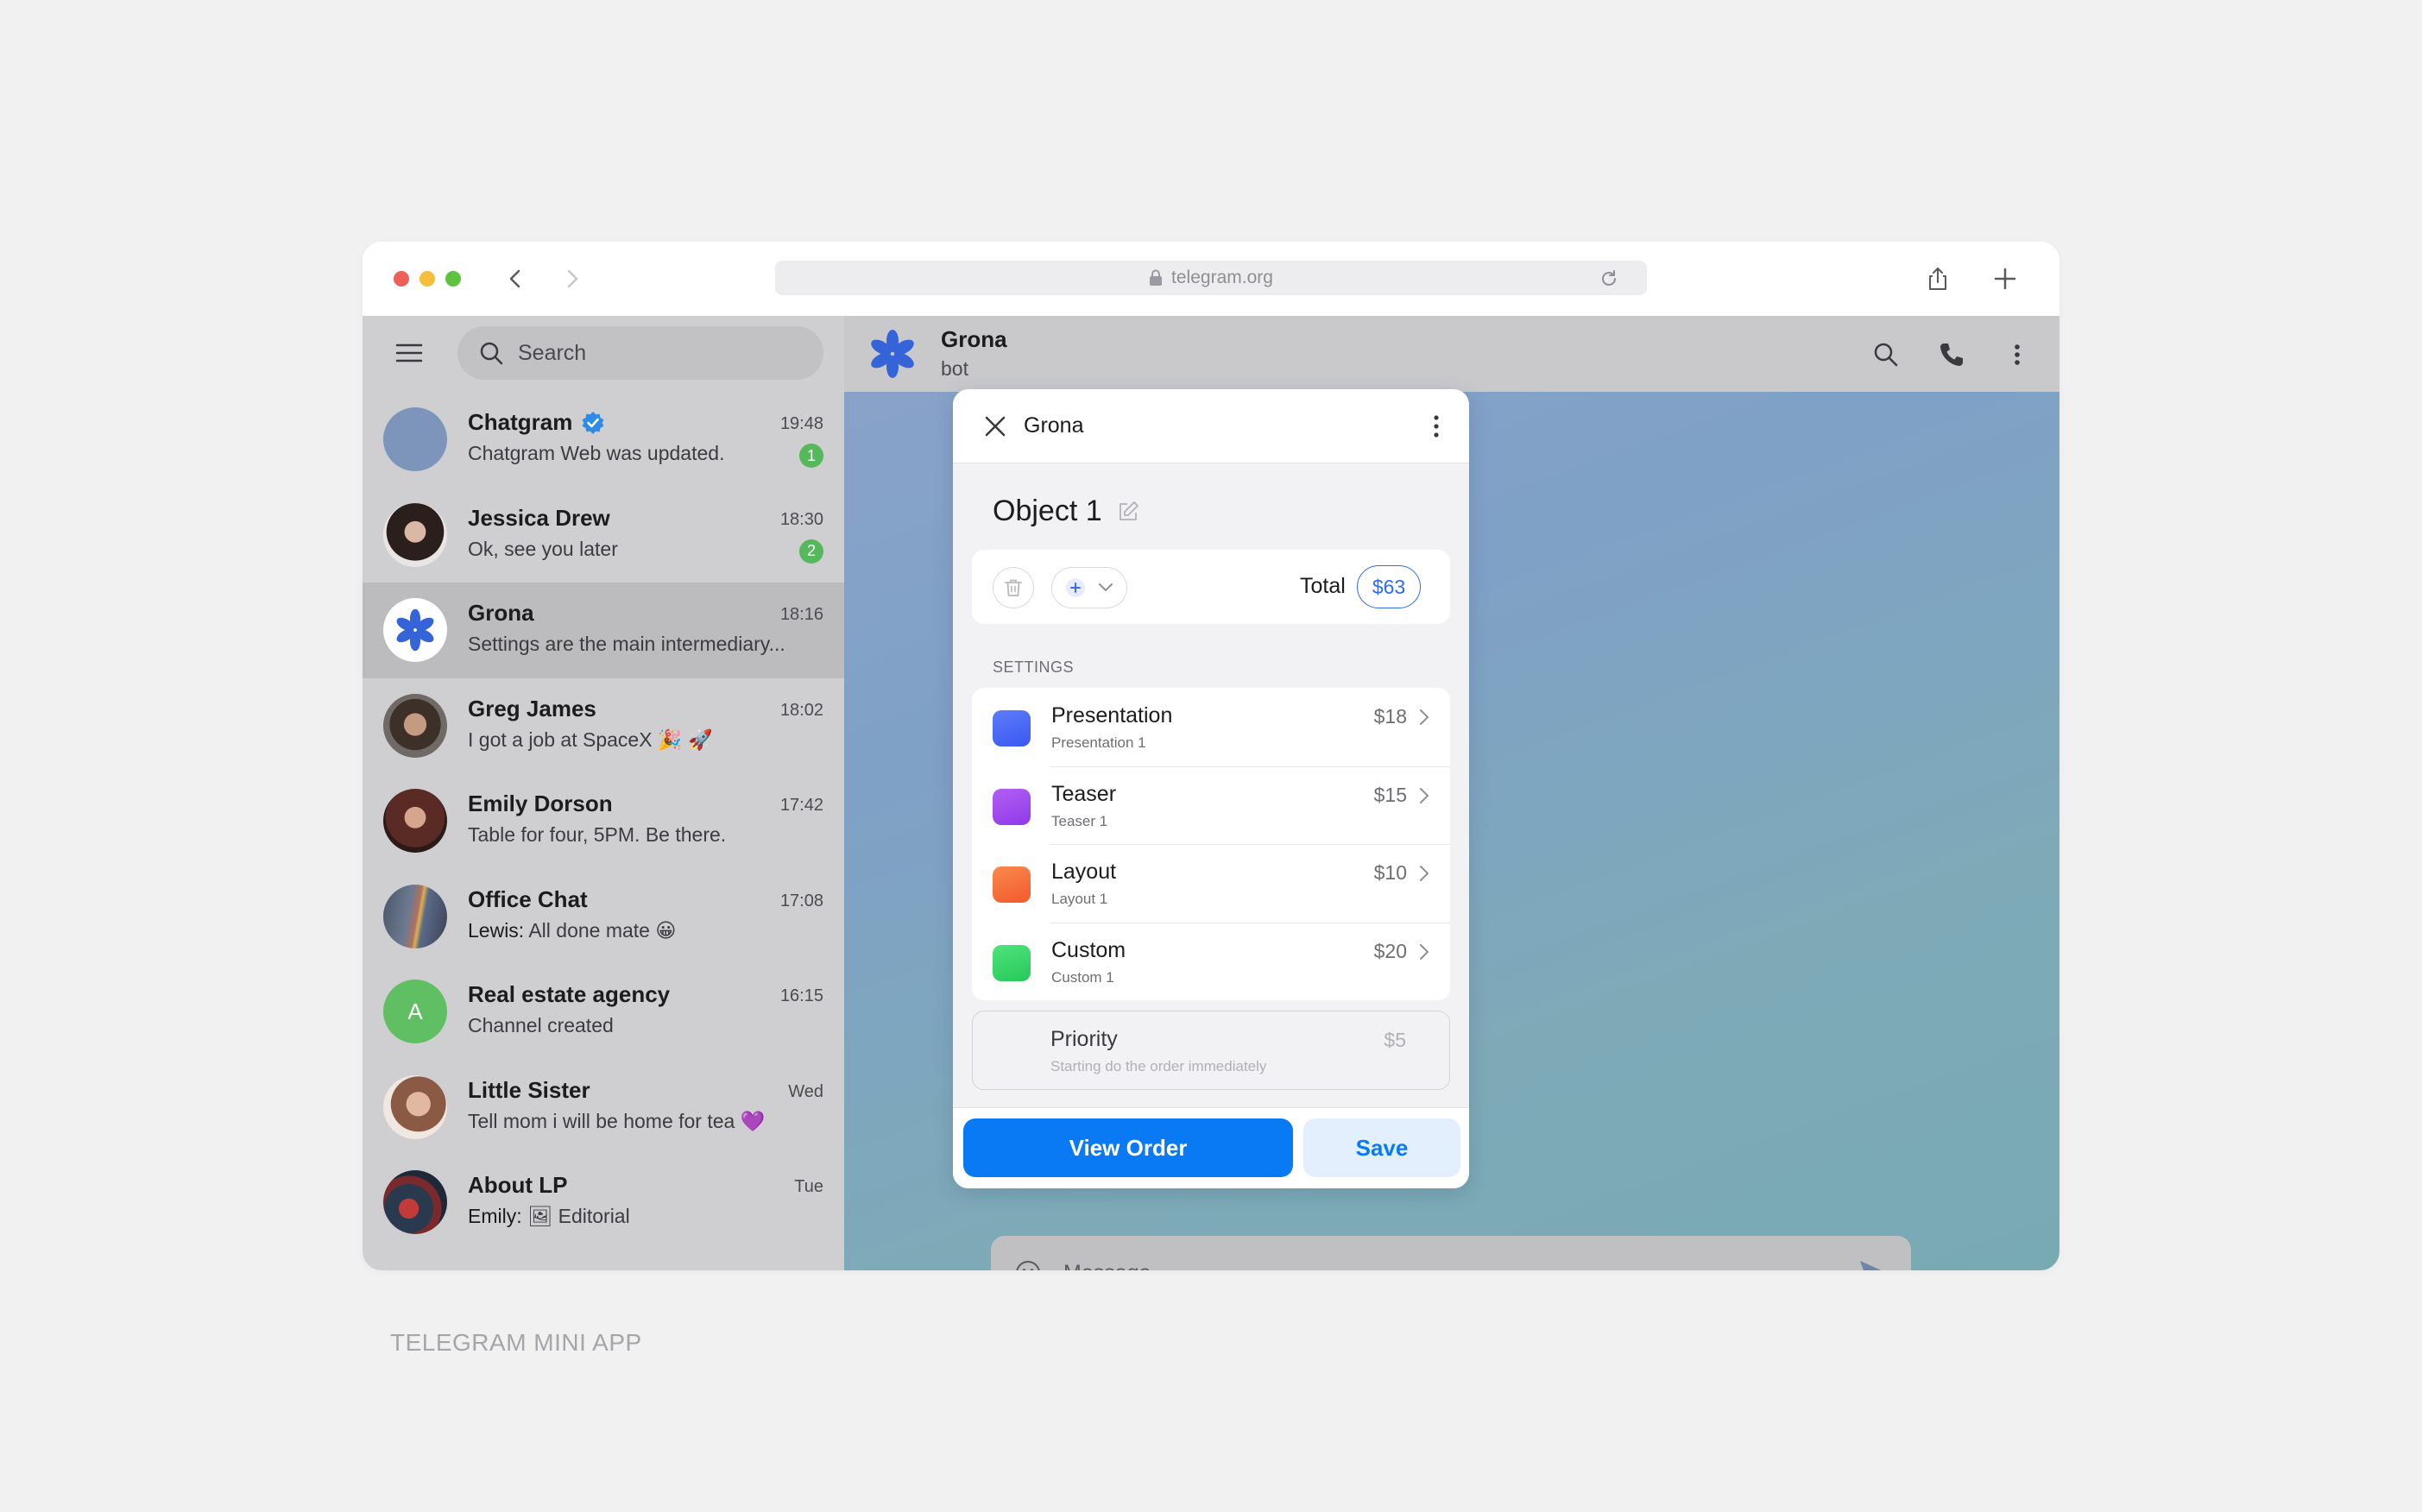 This screenshot has height=1512, width=2422. I want to click on mini-app-footer: View Order Save, so click(1211, 1148).